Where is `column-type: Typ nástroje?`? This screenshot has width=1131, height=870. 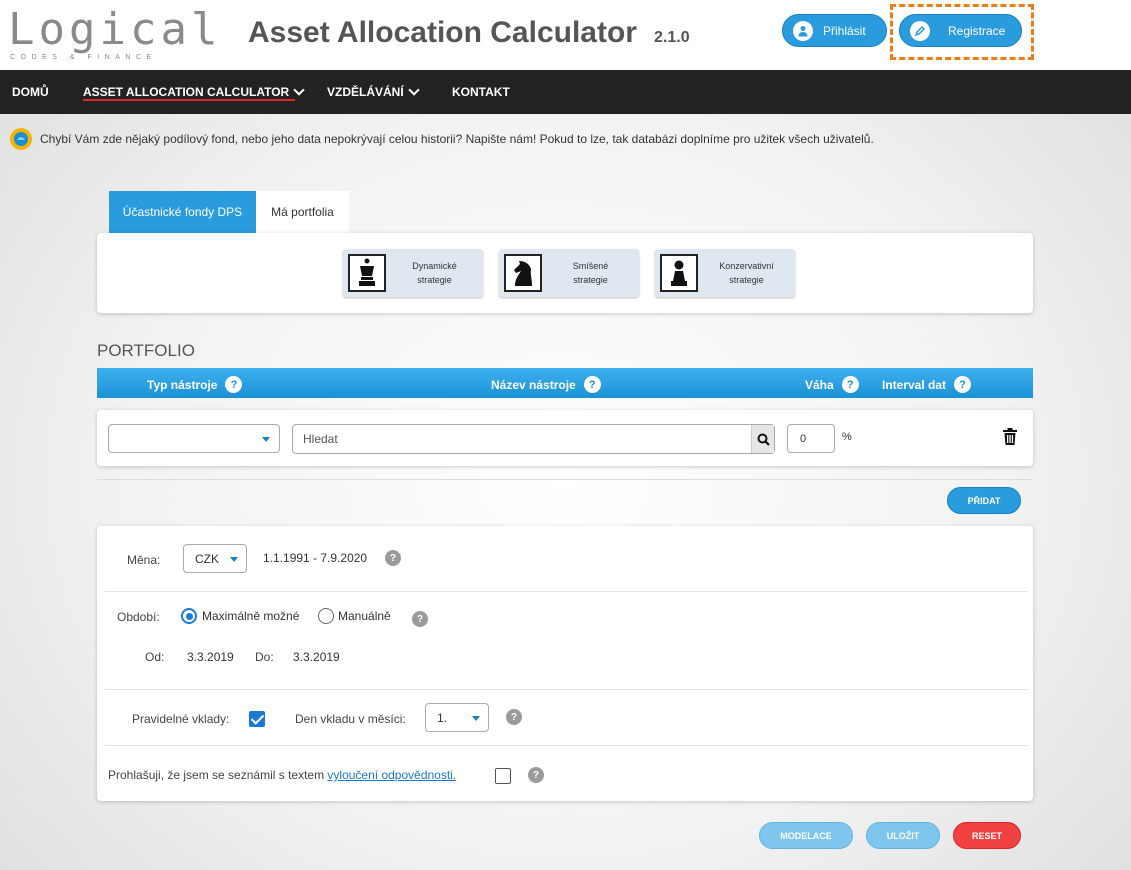 column-type: Typ nástroje? is located at coordinates (195, 384).